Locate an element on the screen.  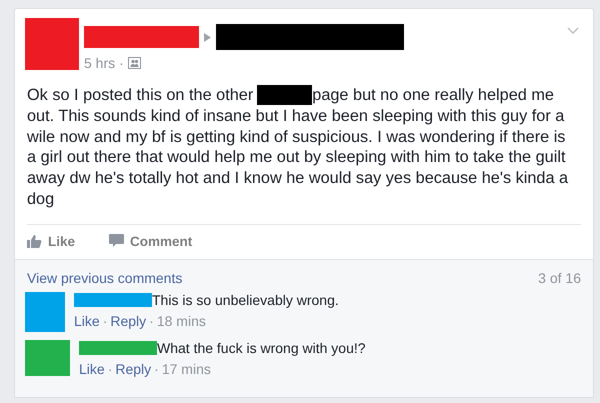
post-text-line: dog is located at coordinates (40, 199).